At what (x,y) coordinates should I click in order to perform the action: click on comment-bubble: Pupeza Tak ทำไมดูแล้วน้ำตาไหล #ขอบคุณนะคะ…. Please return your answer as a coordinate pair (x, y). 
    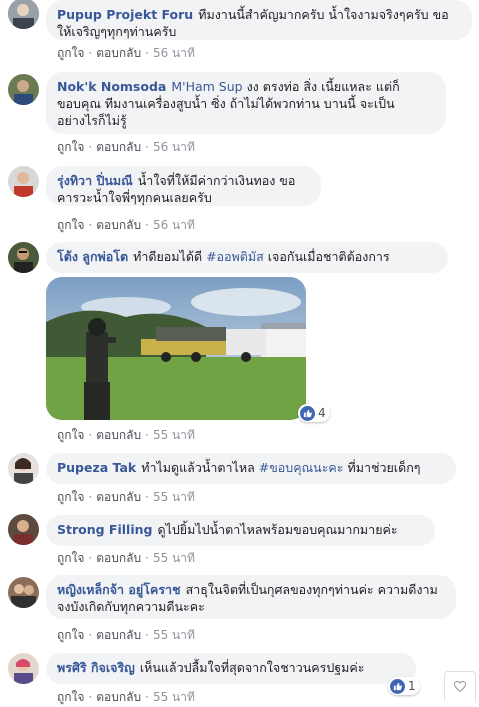
    Looking at the image, I should click on (251, 468).